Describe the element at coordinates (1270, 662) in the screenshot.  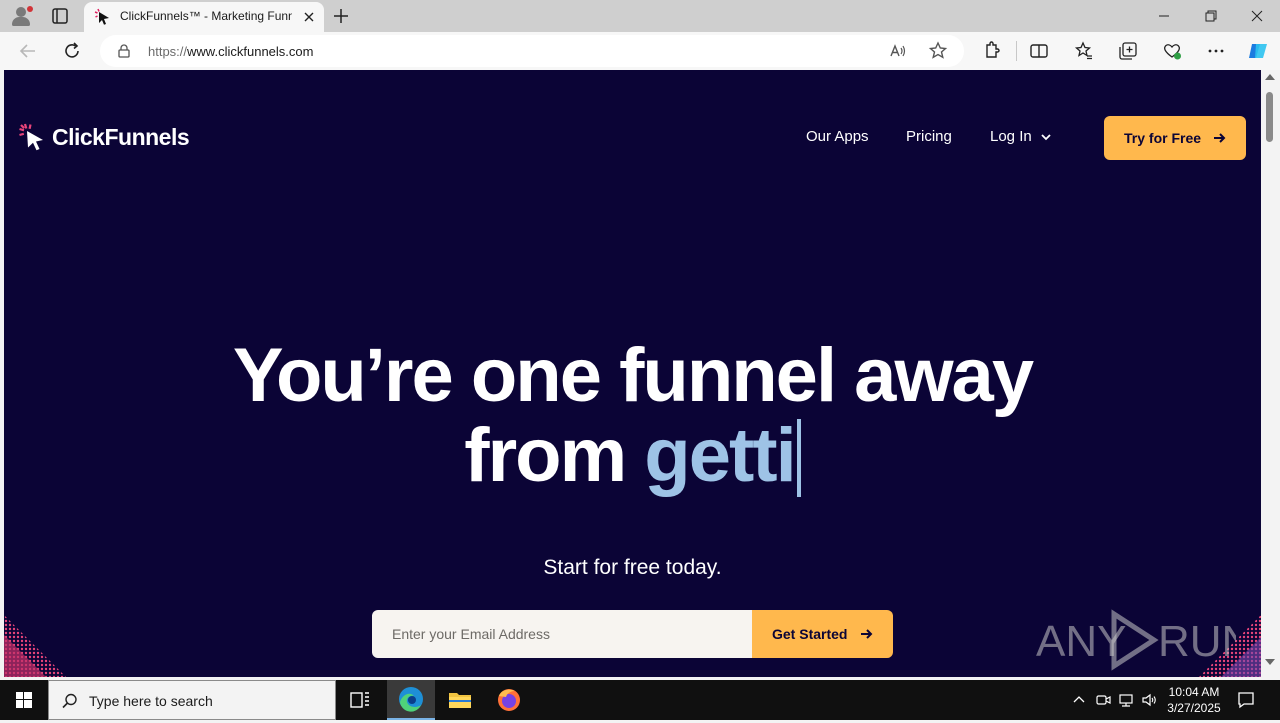
I see `scroll-down-icon` at that location.